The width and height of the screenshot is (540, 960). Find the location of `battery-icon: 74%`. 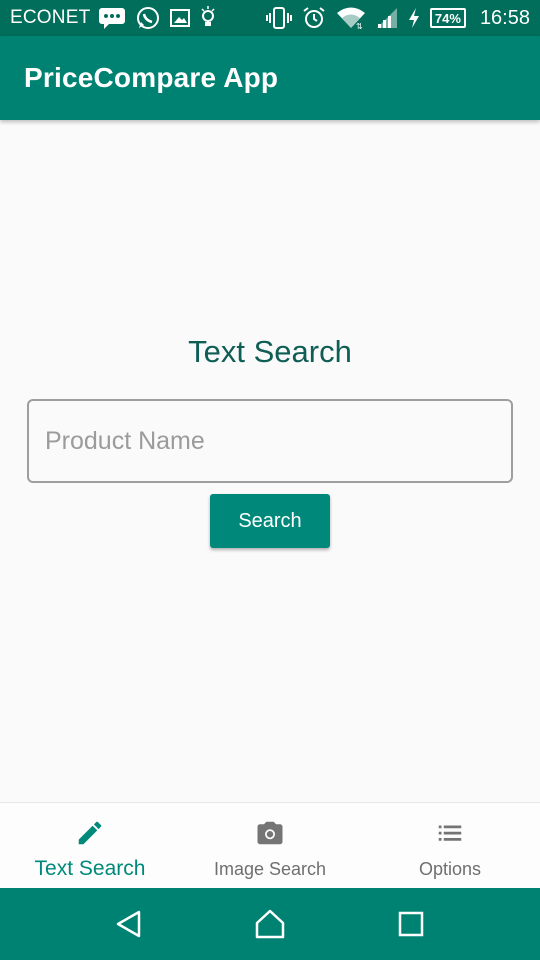

battery-icon: 74% is located at coordinates (447, 18).